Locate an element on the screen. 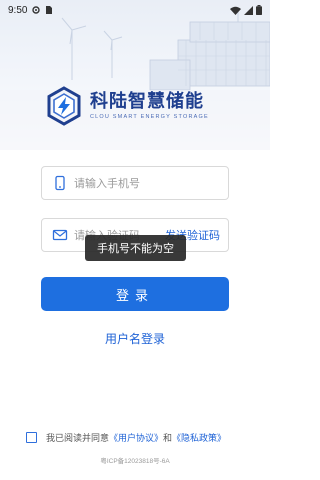 Image resolution: width=320 pixels, height=480 pixels. agreement-checkbox is located at coordinates (31, 437).